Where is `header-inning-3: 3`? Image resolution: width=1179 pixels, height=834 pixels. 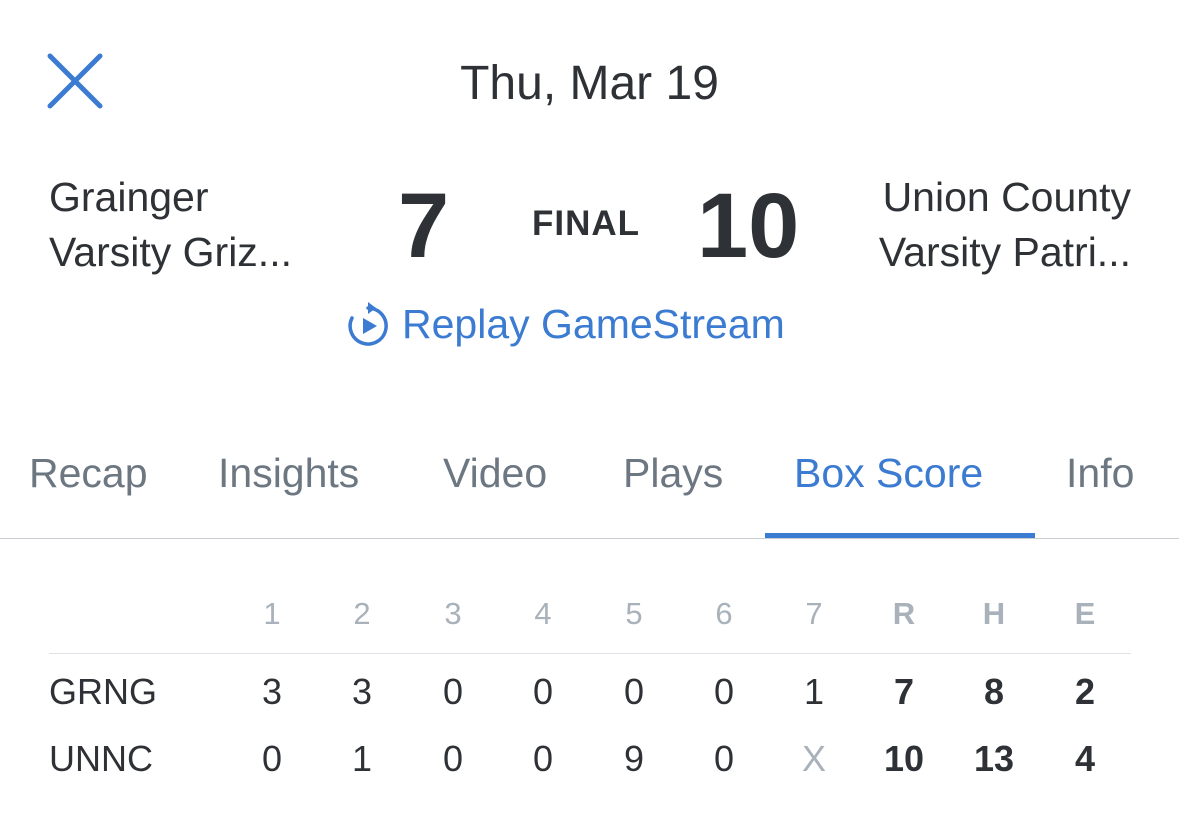
header-inning-3: 3 is located at coordinates (453, 613).